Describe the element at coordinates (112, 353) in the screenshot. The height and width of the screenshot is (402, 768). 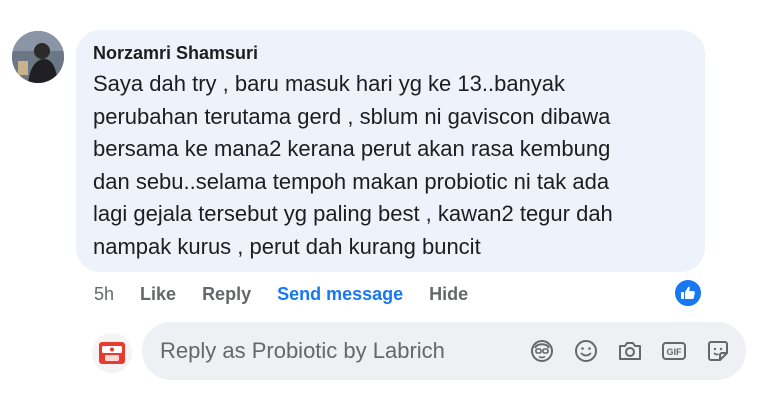
I see `page-avatar` at that location.